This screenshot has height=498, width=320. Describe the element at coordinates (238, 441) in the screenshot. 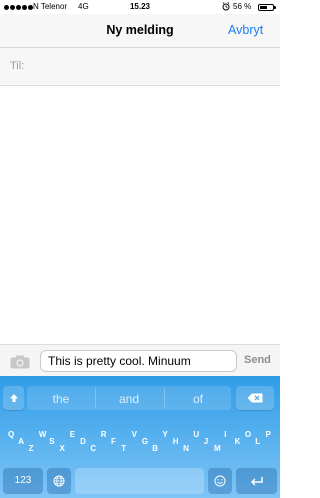

I see `key-k: K` at that location.